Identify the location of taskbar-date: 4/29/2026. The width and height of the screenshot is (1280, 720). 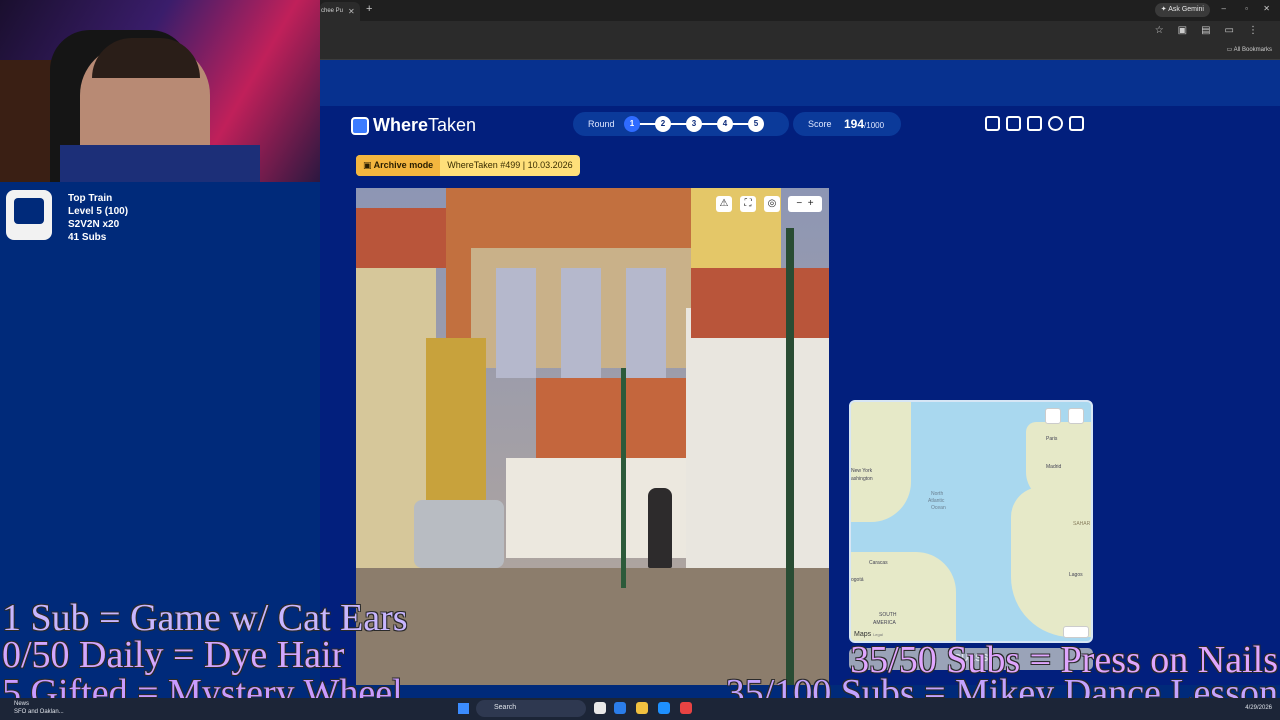
(1258, 708).